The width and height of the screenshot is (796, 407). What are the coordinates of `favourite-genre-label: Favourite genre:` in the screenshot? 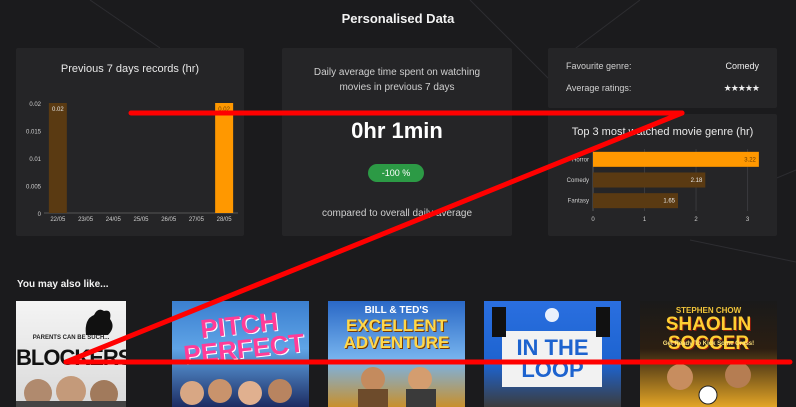 It's located at (599, 66).